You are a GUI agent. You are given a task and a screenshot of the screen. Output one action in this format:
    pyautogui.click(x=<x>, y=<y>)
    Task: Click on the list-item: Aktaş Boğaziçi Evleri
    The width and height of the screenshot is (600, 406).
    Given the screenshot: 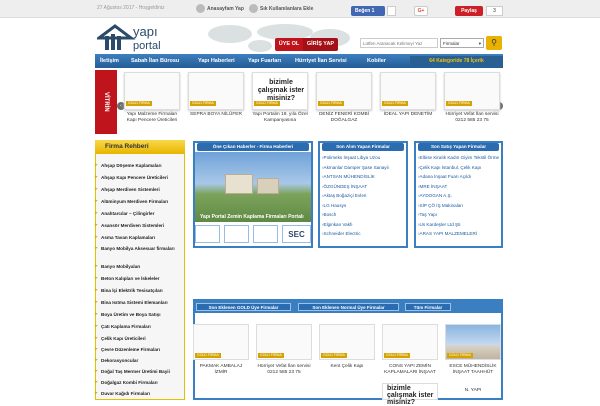 What is the action you would take?
    pyautogui.click(x=364, y=196)
    